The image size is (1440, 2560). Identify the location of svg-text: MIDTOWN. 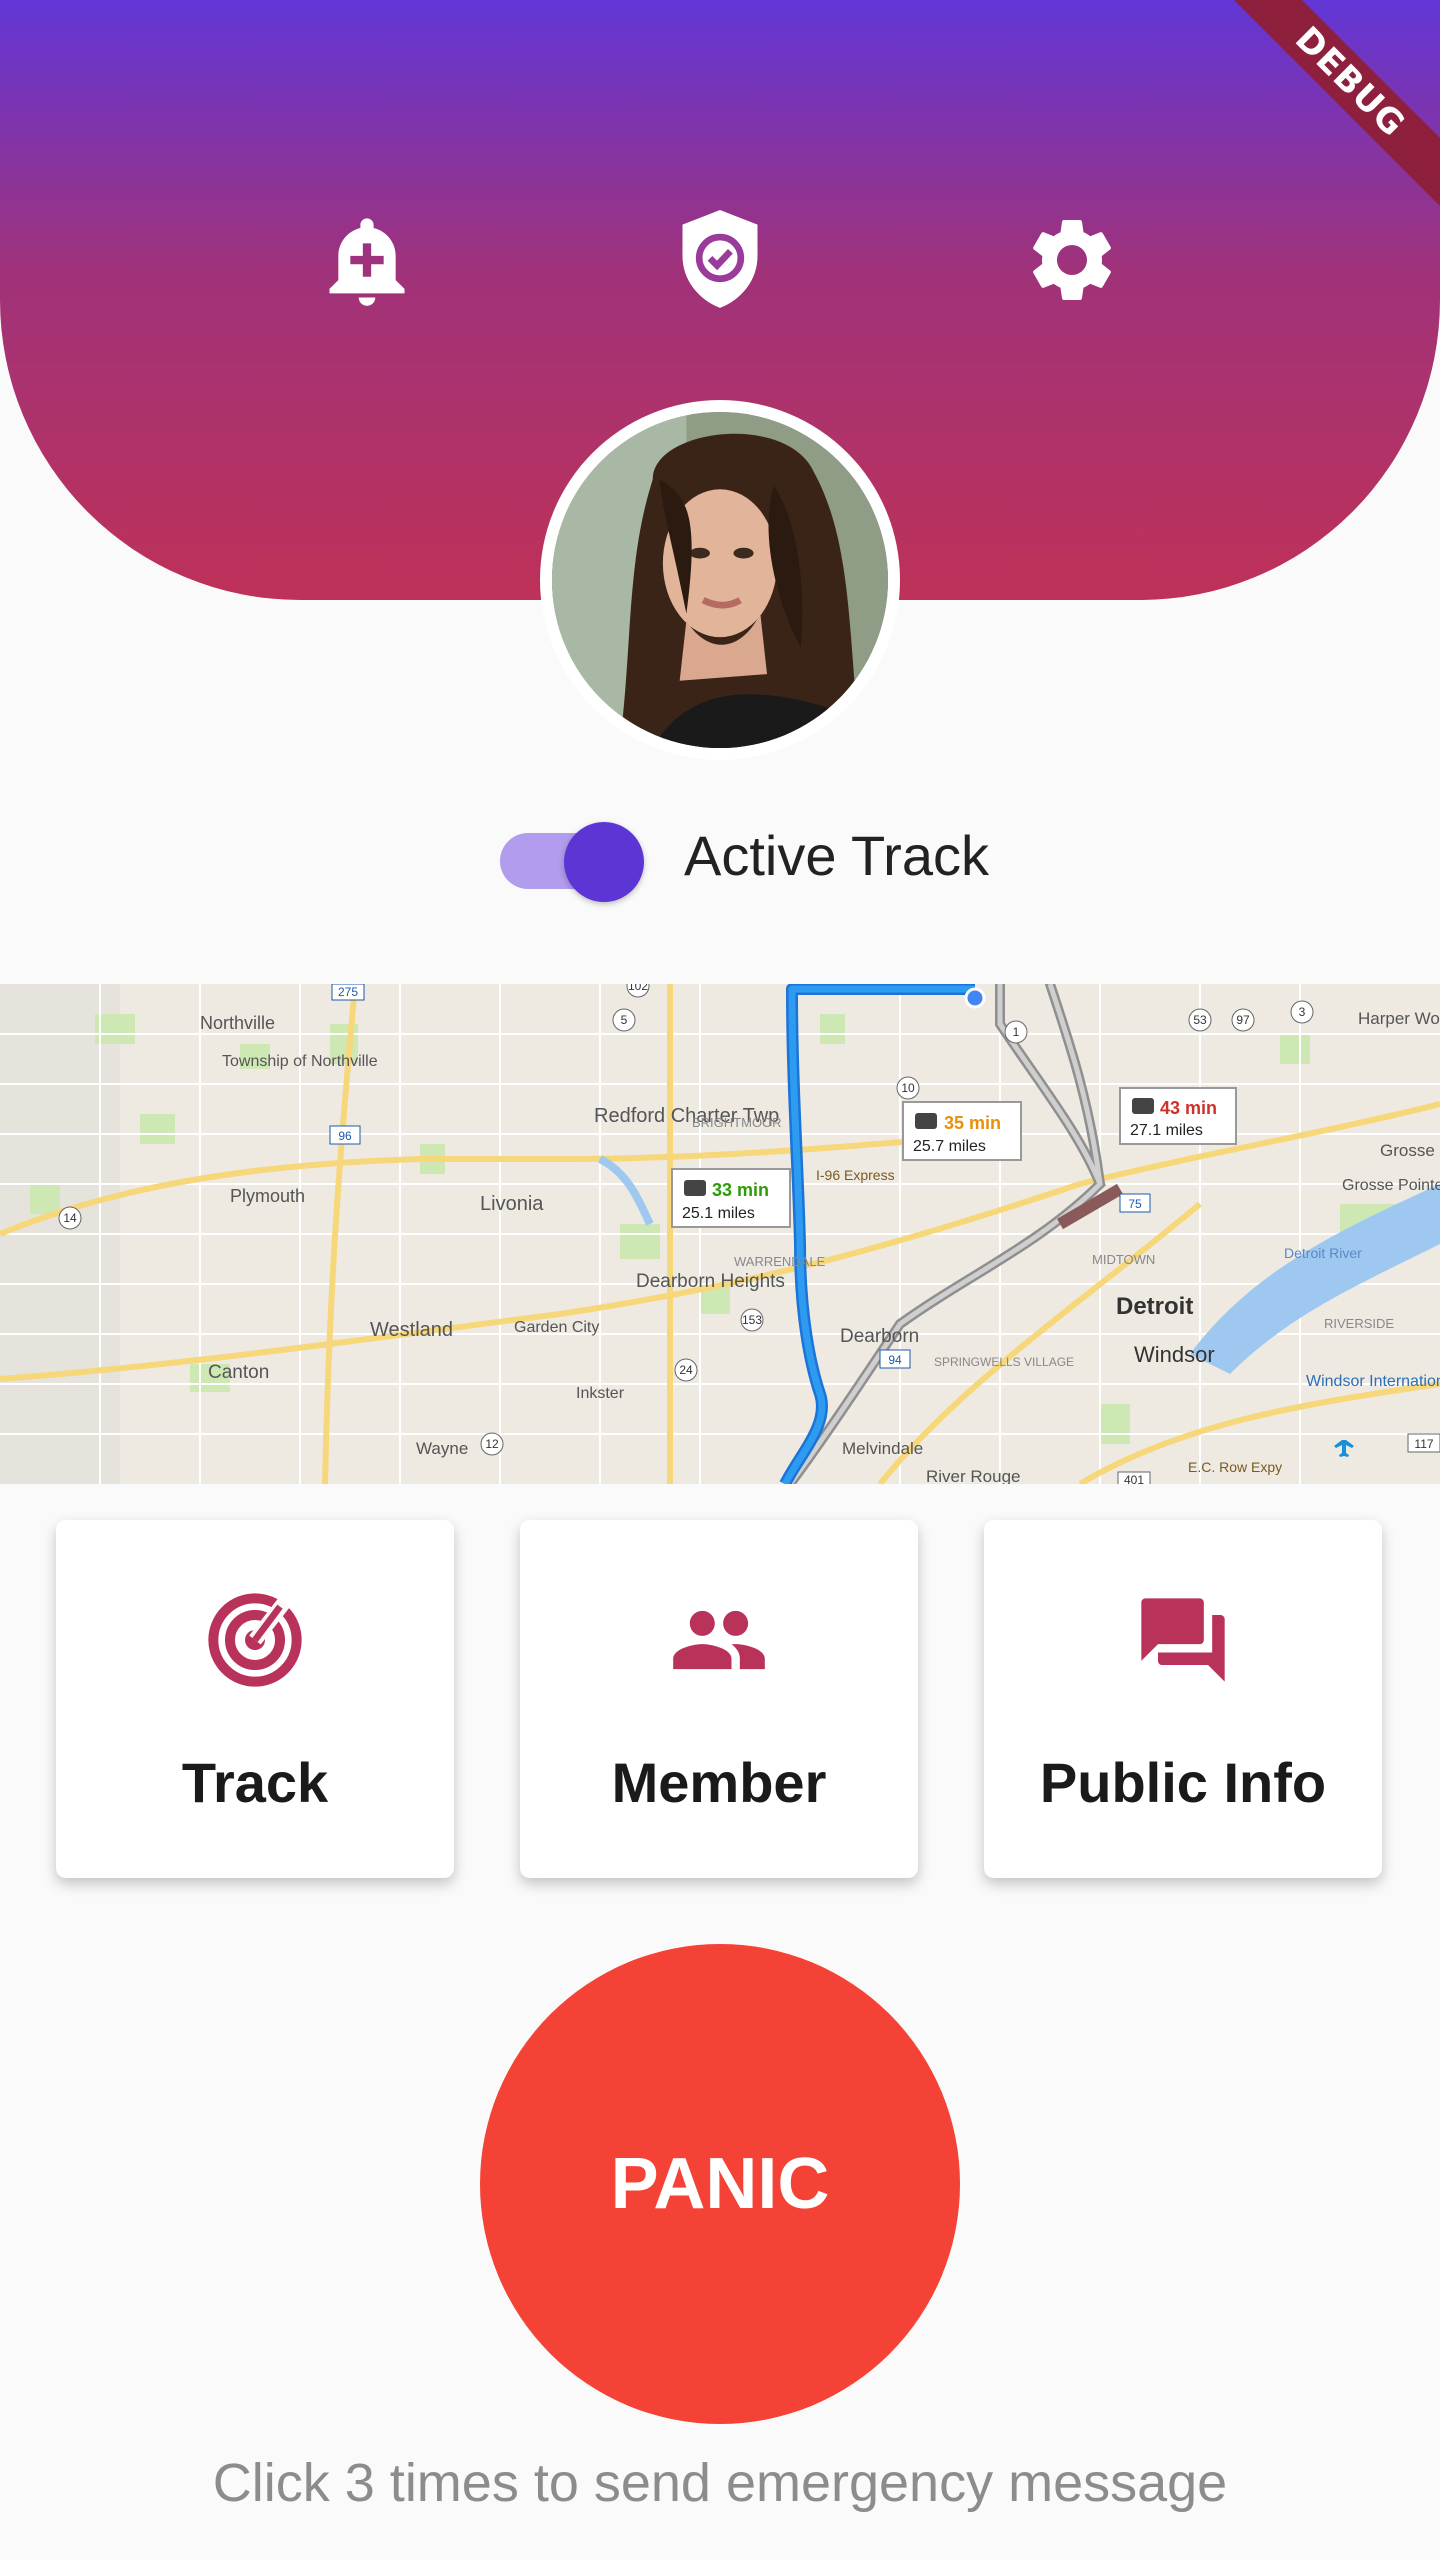
(1123, 1259).